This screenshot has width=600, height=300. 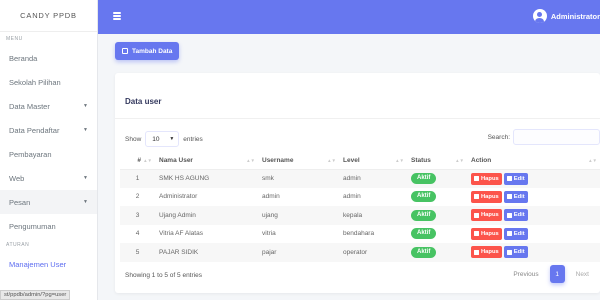 What do you see at coordinates (48, 264) in the screenshot?
I see `sidebar-item-manajemen-user: Manajemen User` at bounding box center [48, 264].